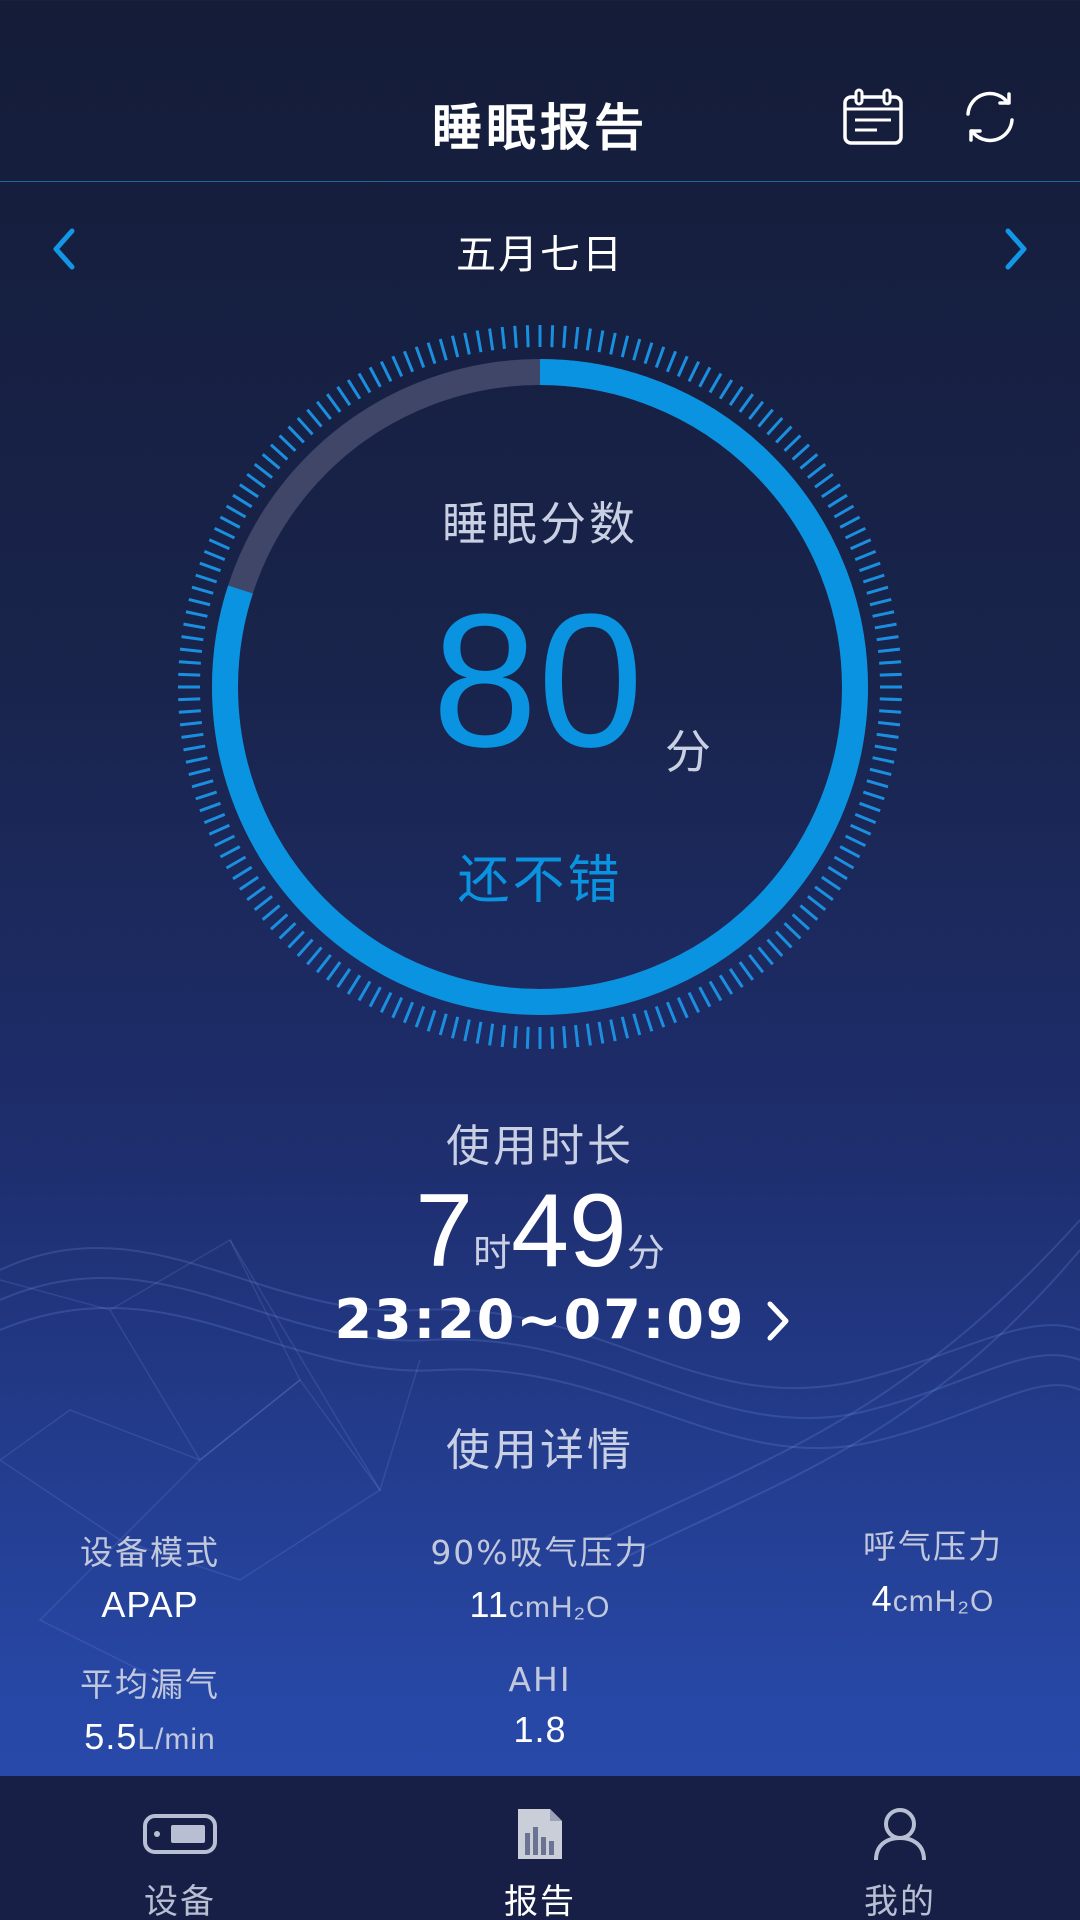 The width and height of the screenshot is (1080, 1920). Describe the element at coordinates (489, 1604) in the screenshot. I see `metric-number: 11` at that location.